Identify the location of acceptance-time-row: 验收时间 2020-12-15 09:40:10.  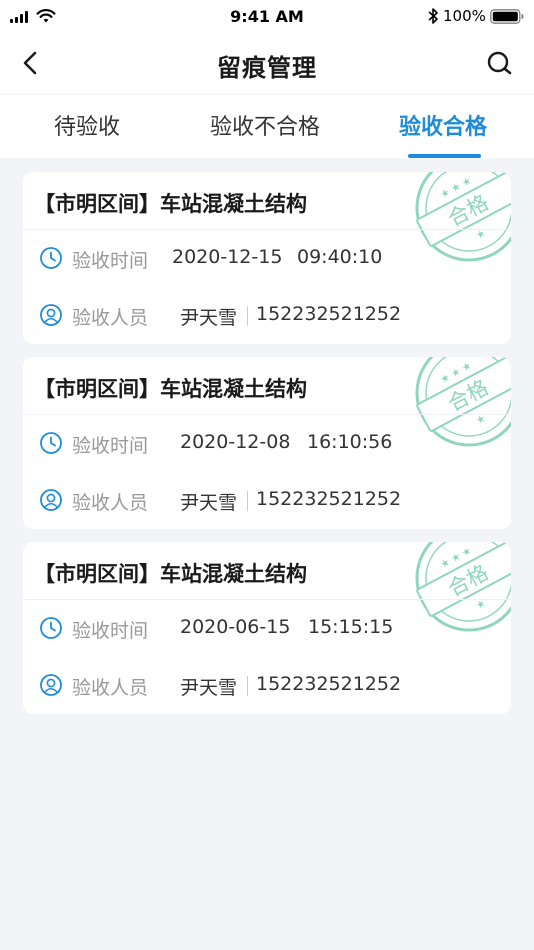
(269, 258).